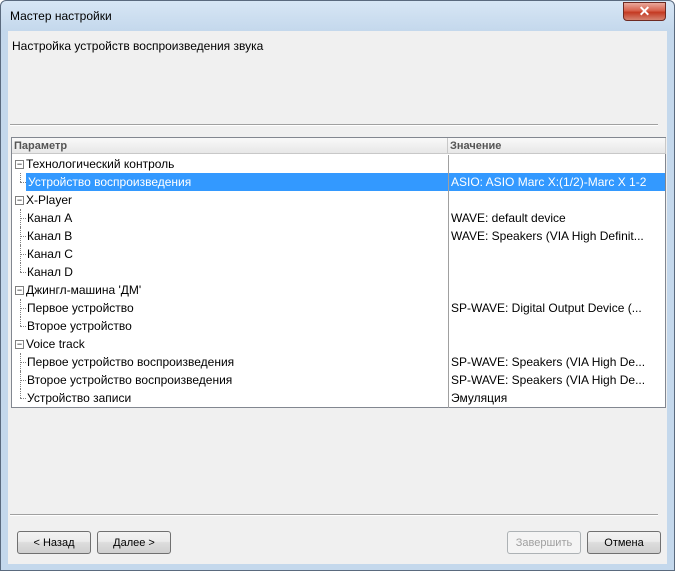 Image resolution: width=675 pixels, height=571 pixels. Describe the element at coordinates (338, 218) in the screenshot. I see `tree-row: Канал A WAVE: default device` at that location.